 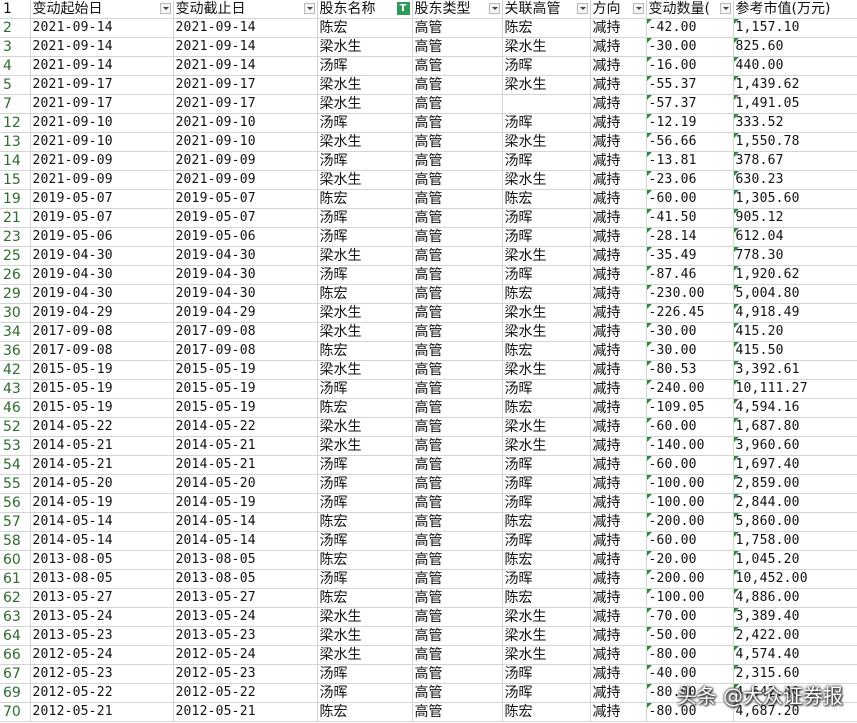 What do you see at coordinates (546, 104) in the screenshot?
I see `cell-related-exec` at bounding box center [546, 104].